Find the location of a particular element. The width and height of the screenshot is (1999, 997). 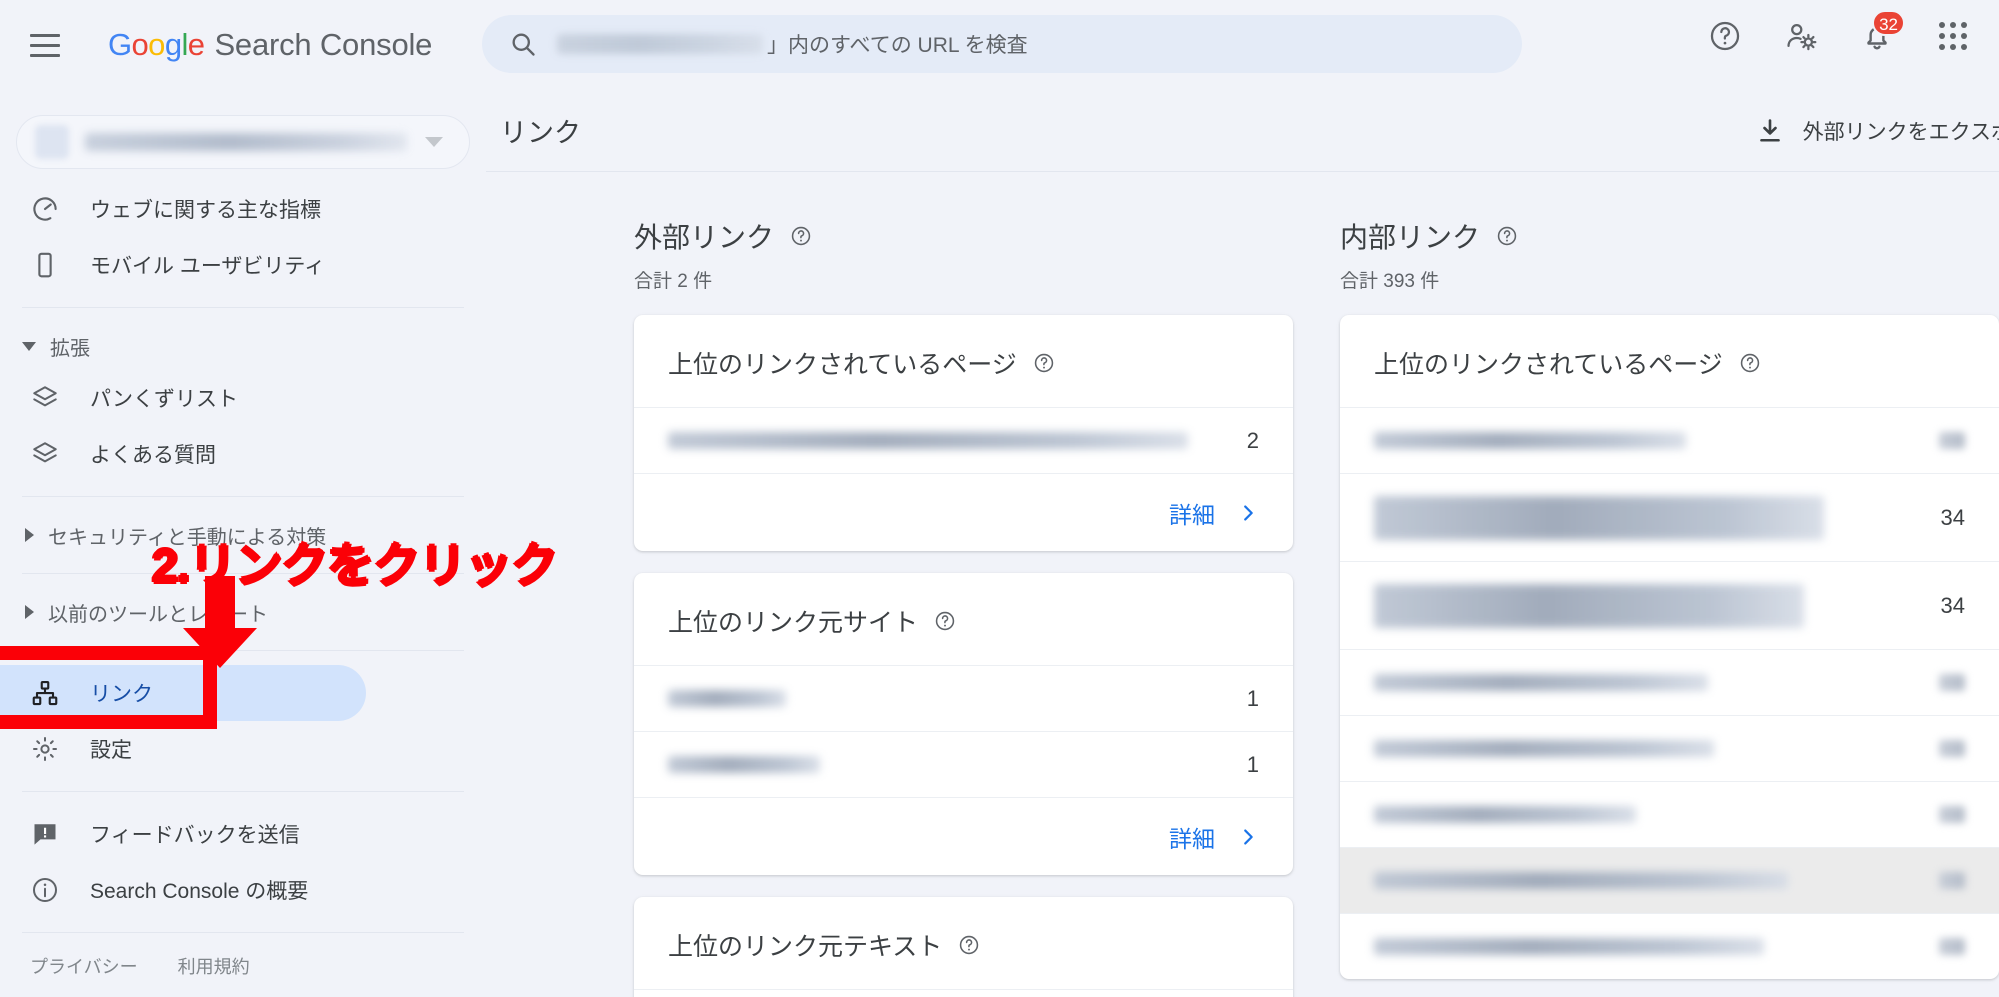

sidebar-item-label: モバイル ユーザビリティ is located at coordinates (208, 266).